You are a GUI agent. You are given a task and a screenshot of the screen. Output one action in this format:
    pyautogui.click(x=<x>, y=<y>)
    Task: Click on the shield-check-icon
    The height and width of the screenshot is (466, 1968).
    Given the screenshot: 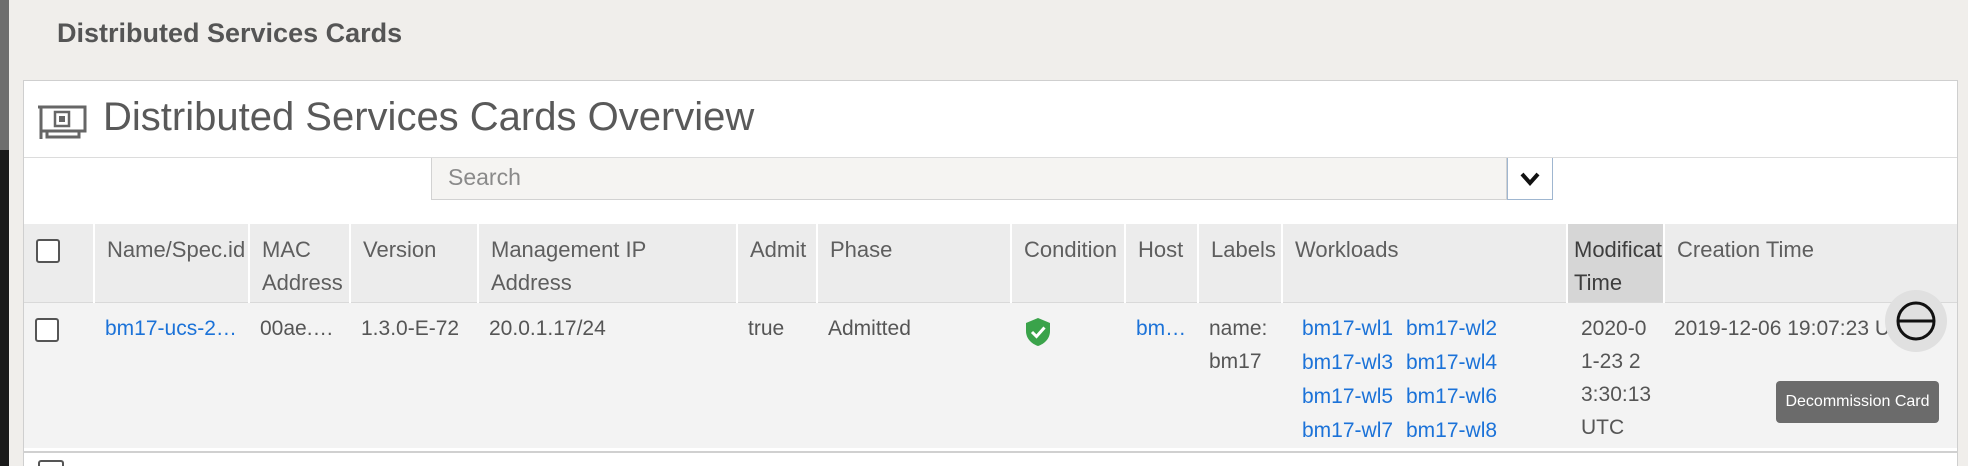 What is the action you would take?
    pyautogui.click(x=1038, y=331)
    